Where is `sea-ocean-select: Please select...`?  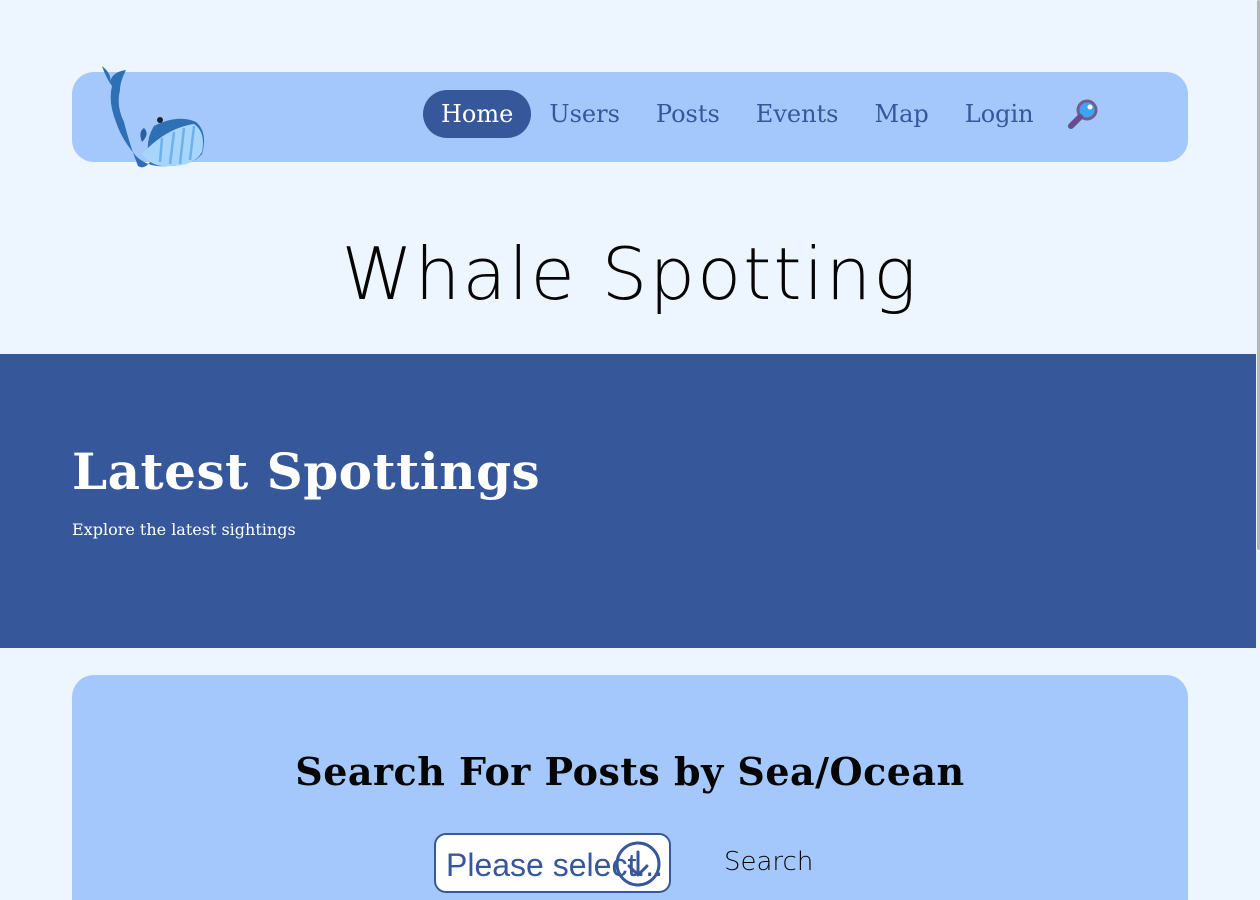 sea-ocean-select: Please select... is located at coordinates (552, 863).